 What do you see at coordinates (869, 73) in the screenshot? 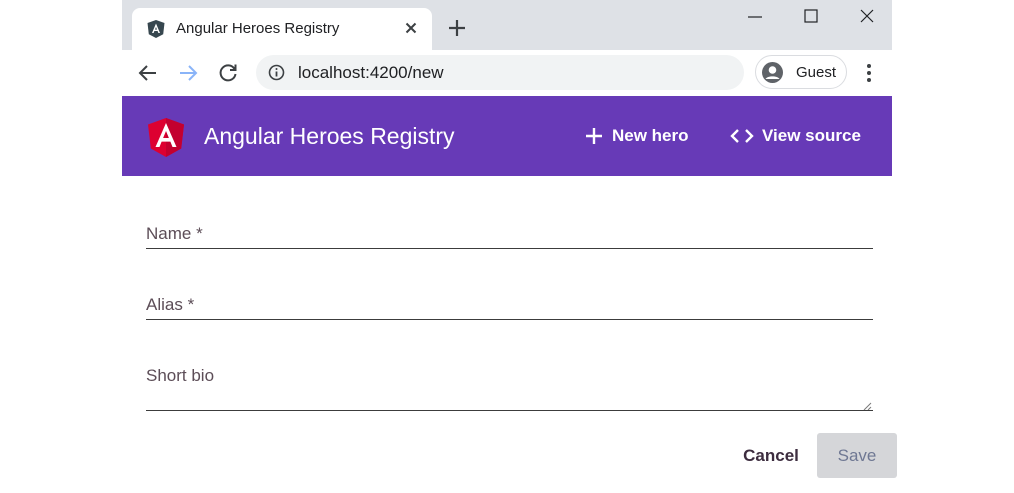
I see `kebab-menu-icon` at bounding box center [869, 73].